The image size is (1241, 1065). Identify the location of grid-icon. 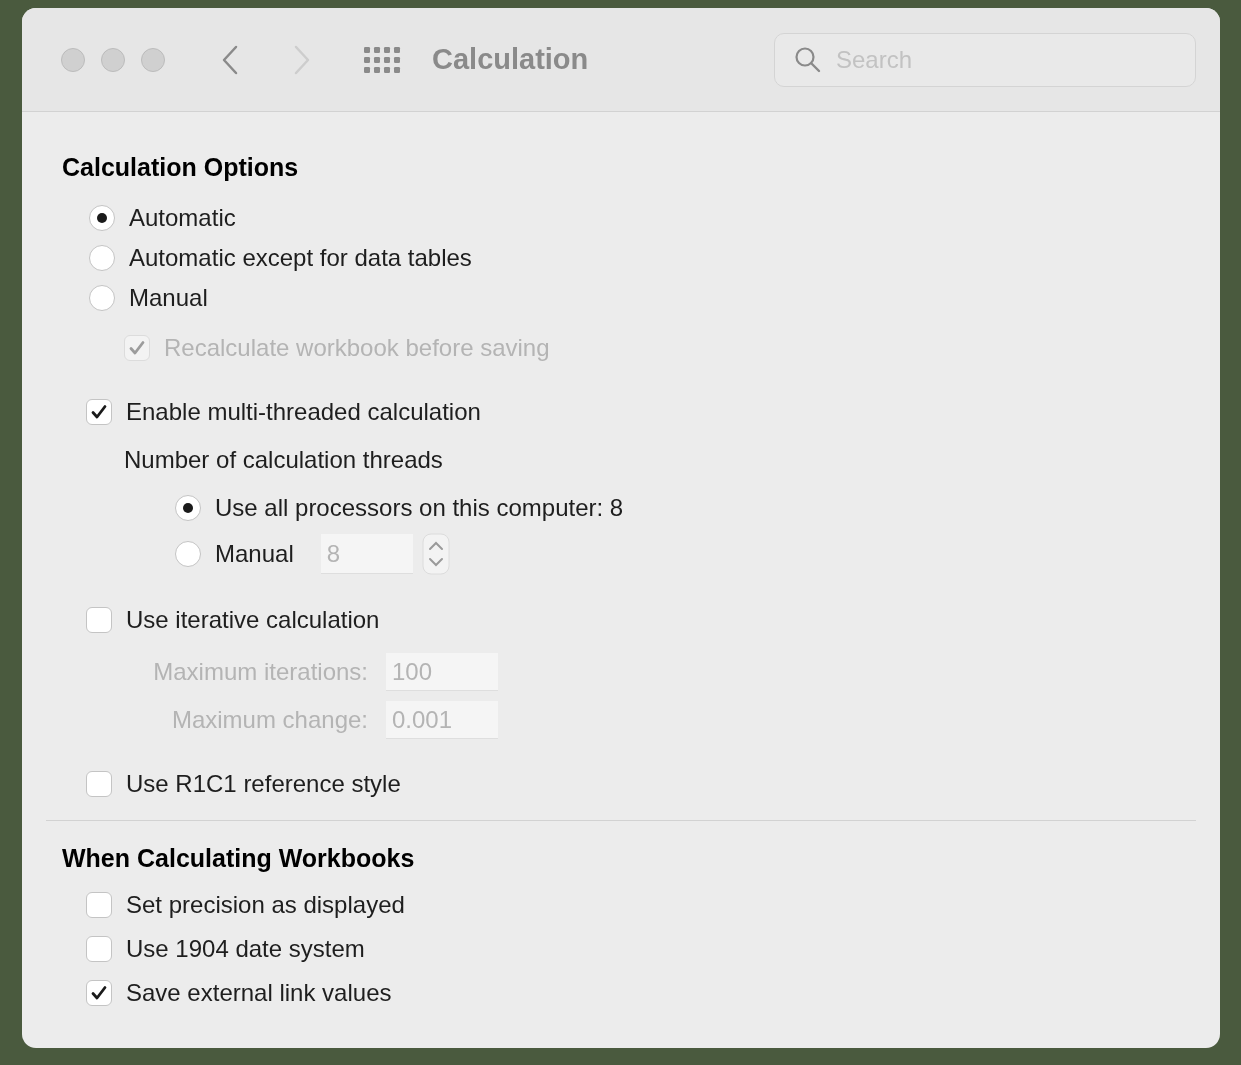
(383, 59).